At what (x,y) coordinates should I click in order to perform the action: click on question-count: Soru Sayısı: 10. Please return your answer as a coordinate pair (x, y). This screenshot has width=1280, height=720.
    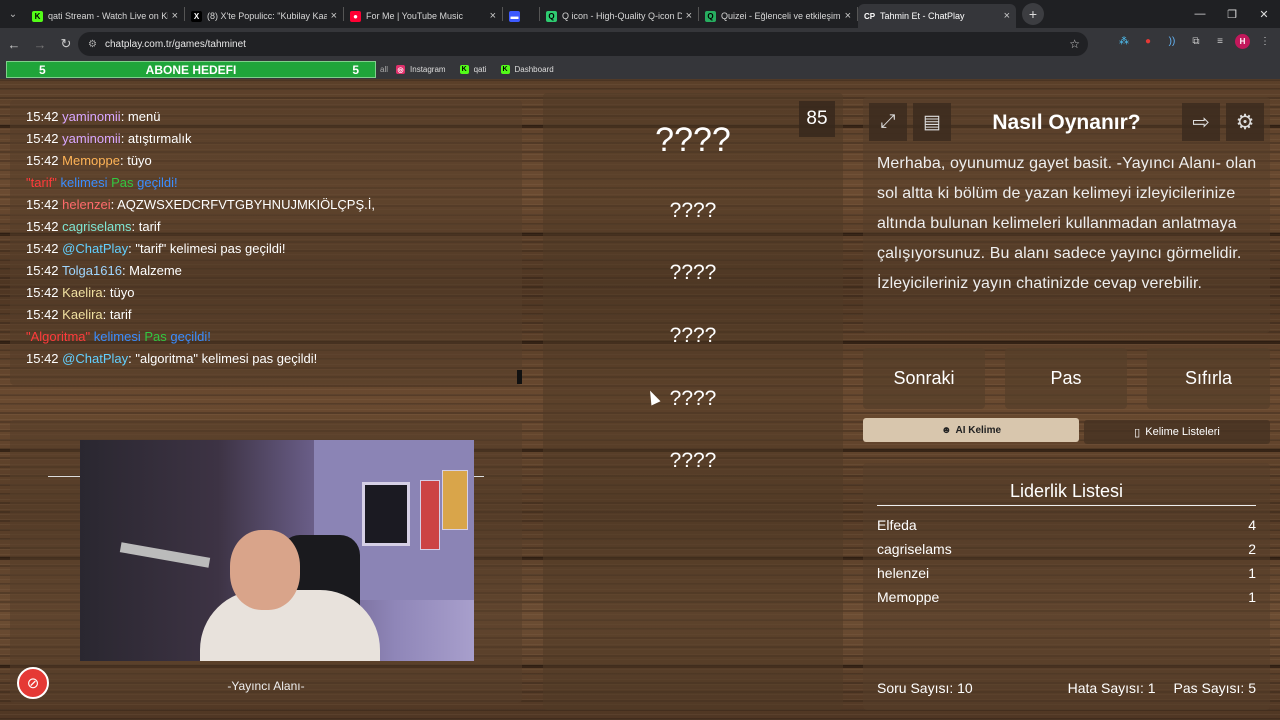
    Looking at the image, I should click on (925, 688).